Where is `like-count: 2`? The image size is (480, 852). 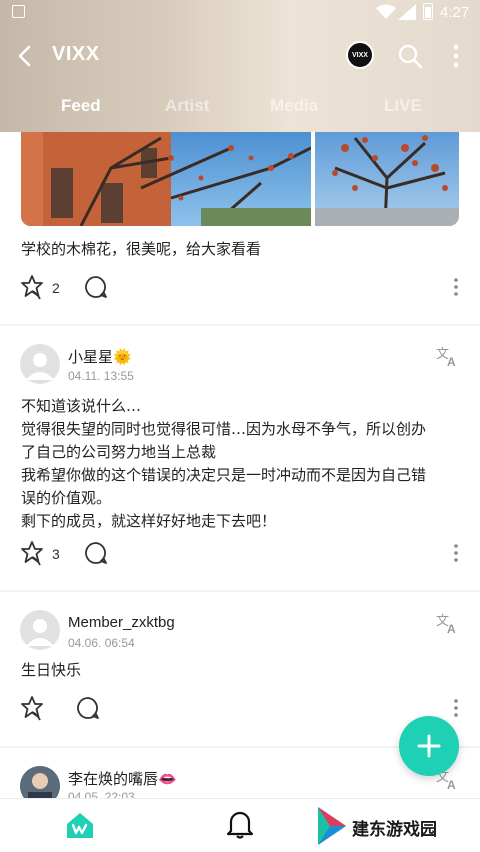 like-count: 2 is located at coordinates (56, 288).